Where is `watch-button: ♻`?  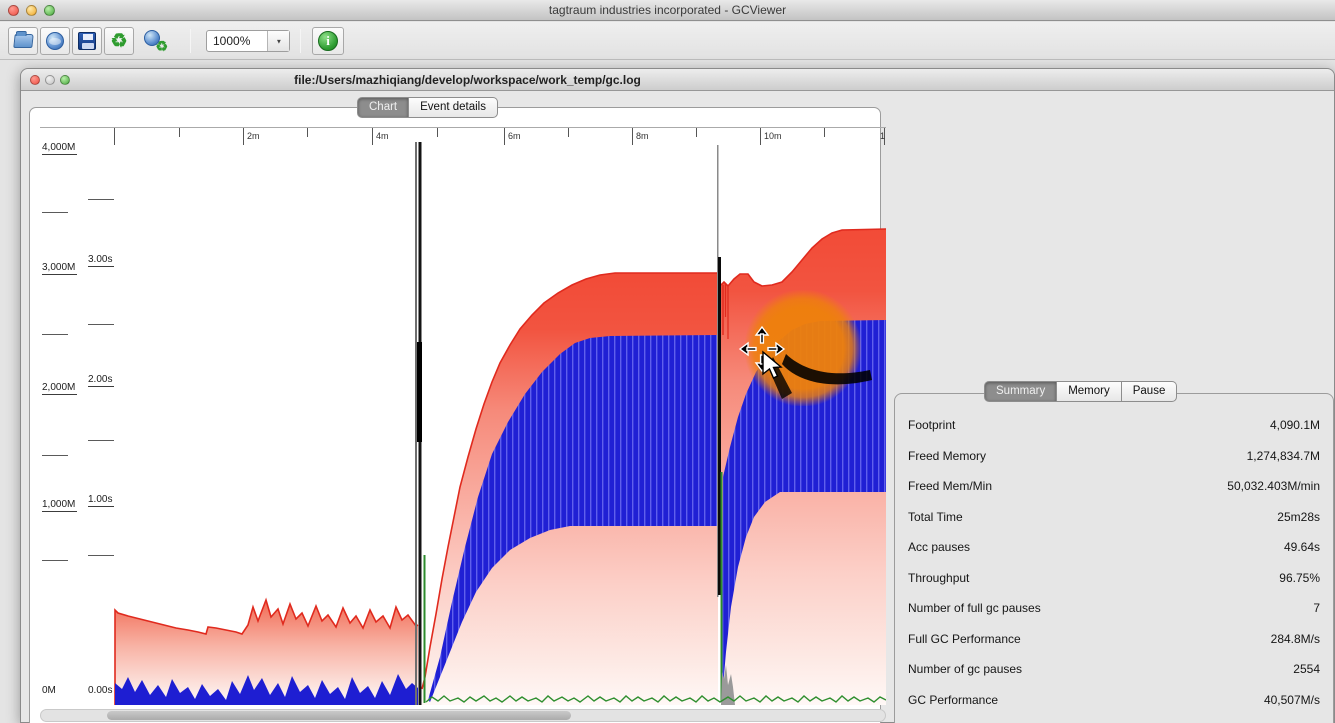 watch-button: ♻ is located at coordinates (155, 41).